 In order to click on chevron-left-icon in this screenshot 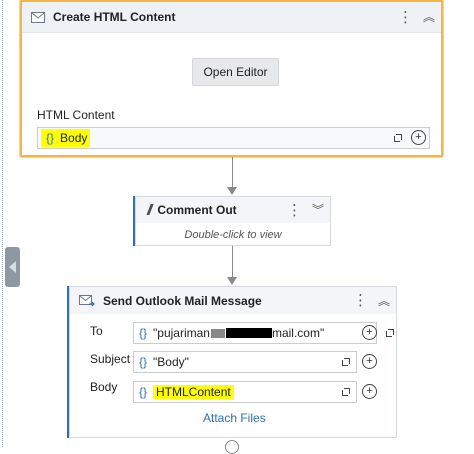, I will do `click(12, 267)`.